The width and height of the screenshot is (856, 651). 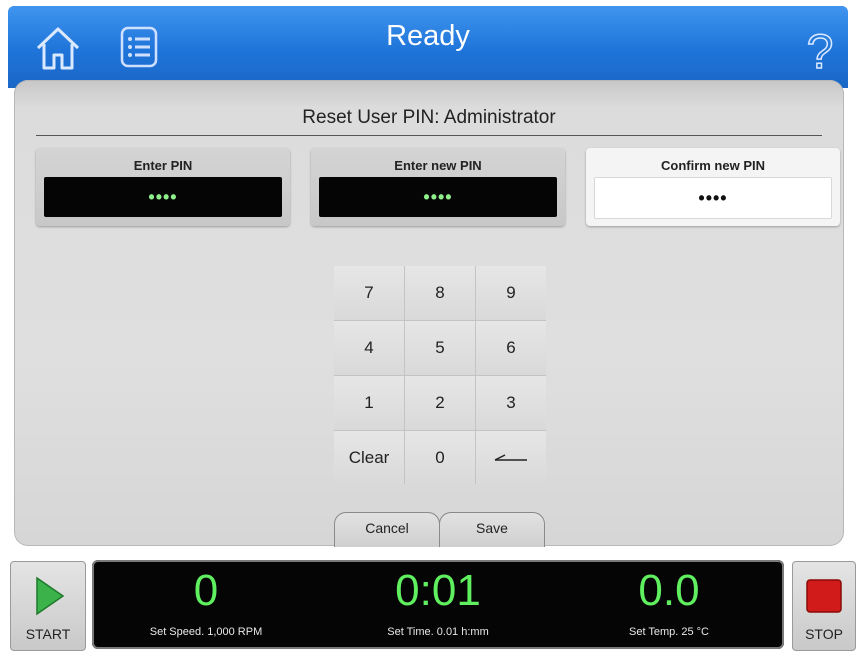 What do you see at coordinates (428, 36) in the screenshot?
I see `screen-title: Ready` at bounding box center [428, 36].